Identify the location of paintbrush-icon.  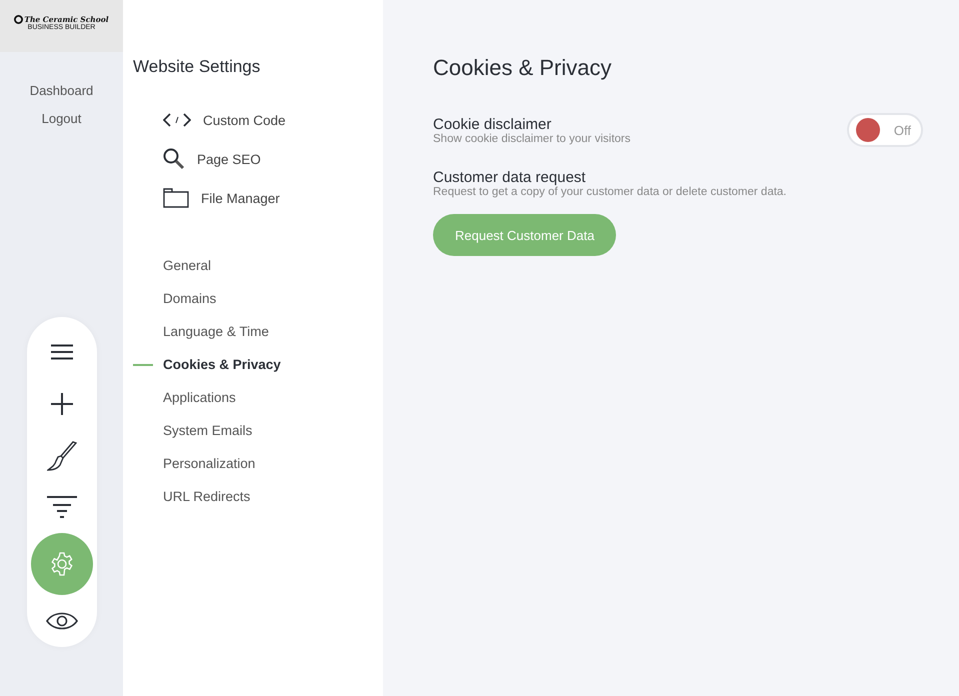
(61, 455).